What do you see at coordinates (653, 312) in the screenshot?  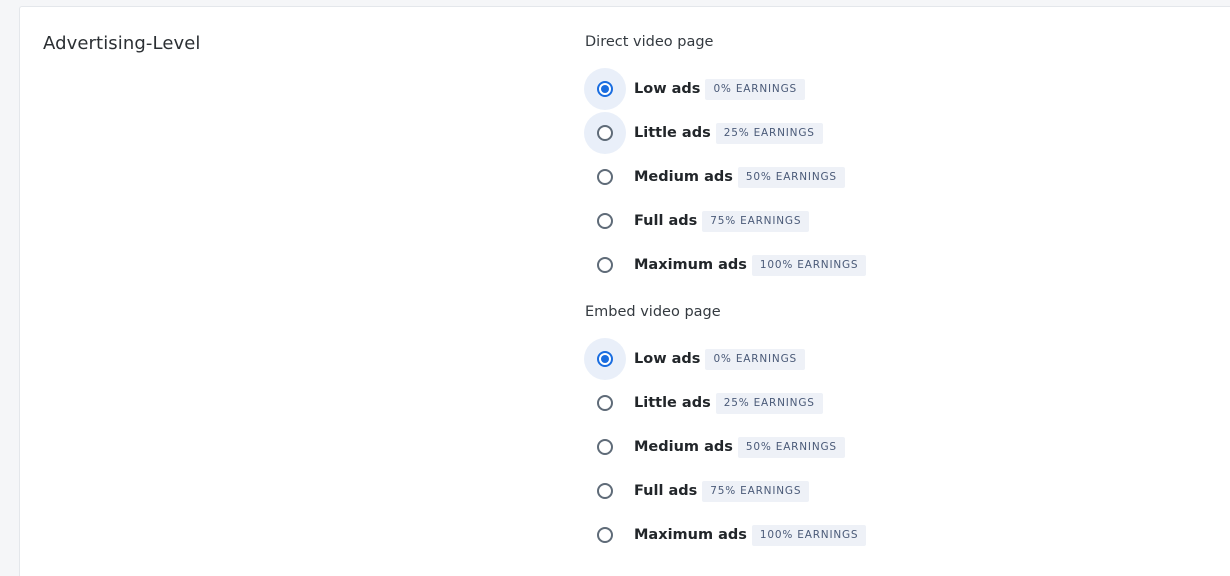 I see `embed-video-page-label: Embed video page` at bounding box center [653, 312].